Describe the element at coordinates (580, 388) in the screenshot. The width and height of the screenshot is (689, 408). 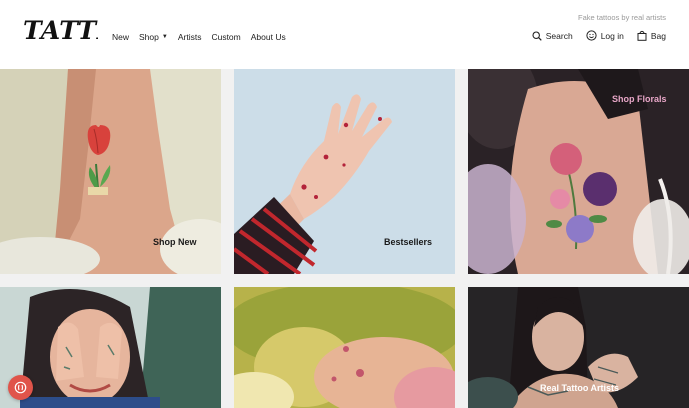
I see `tile-label-real-tattoo-artists: Real Tattoo Artists` at that location.